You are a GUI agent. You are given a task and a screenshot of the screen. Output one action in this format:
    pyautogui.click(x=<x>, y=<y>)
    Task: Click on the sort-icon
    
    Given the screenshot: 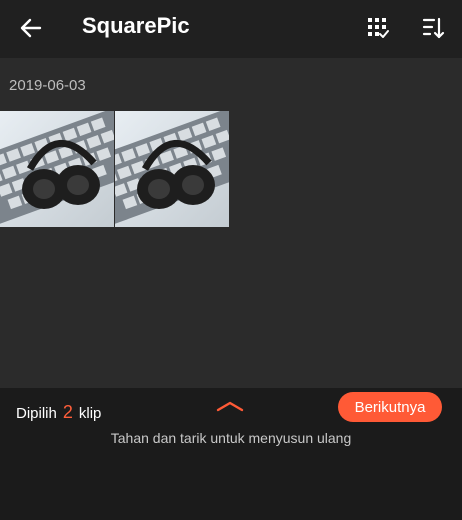 What is the action you would take?
    pyautogui.click(x=433, y=28)
    